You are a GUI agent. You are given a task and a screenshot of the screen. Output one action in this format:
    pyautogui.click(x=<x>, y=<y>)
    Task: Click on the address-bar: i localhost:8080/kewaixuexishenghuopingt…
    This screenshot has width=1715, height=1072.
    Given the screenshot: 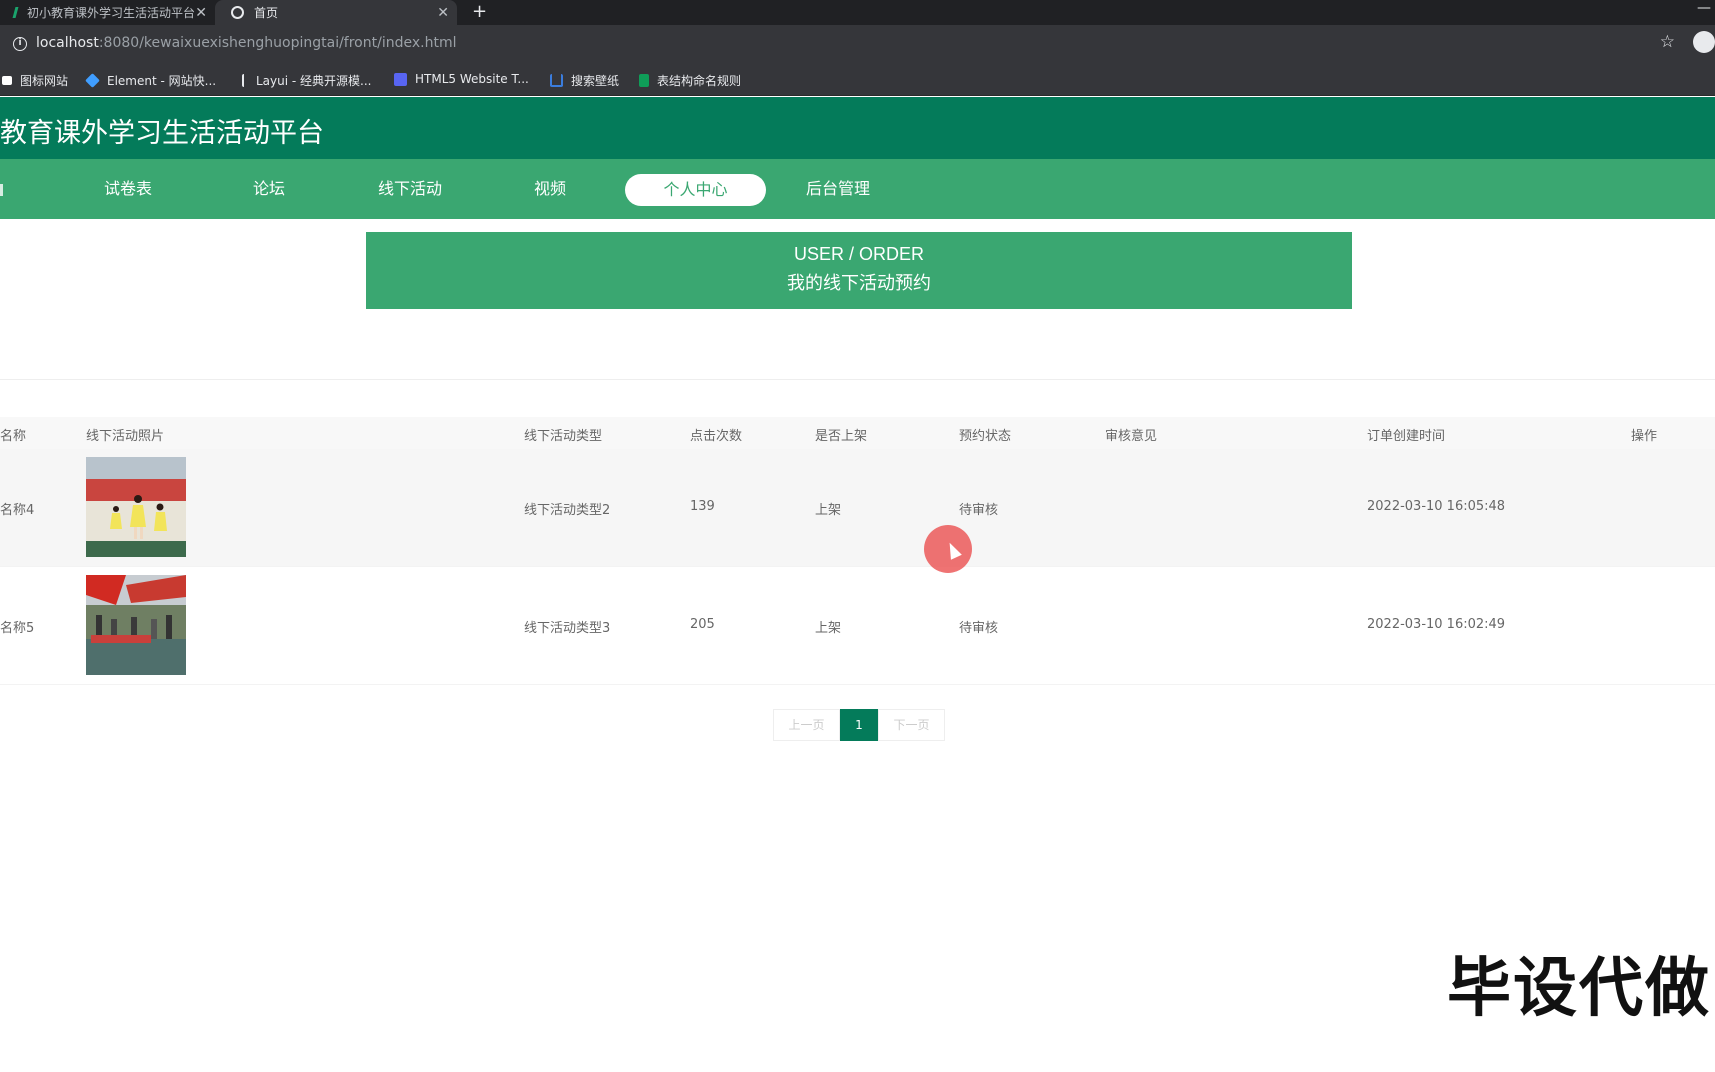 What is the action you would take?
    pyautogui.click(x=857, y=43)
    